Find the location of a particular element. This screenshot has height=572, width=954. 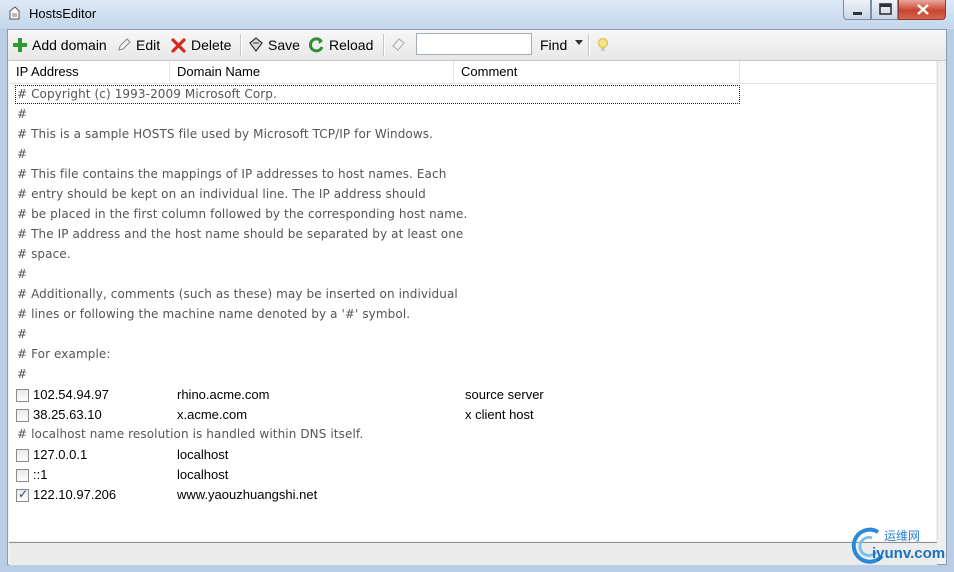

save-icon is located at coordinates (256, 44).